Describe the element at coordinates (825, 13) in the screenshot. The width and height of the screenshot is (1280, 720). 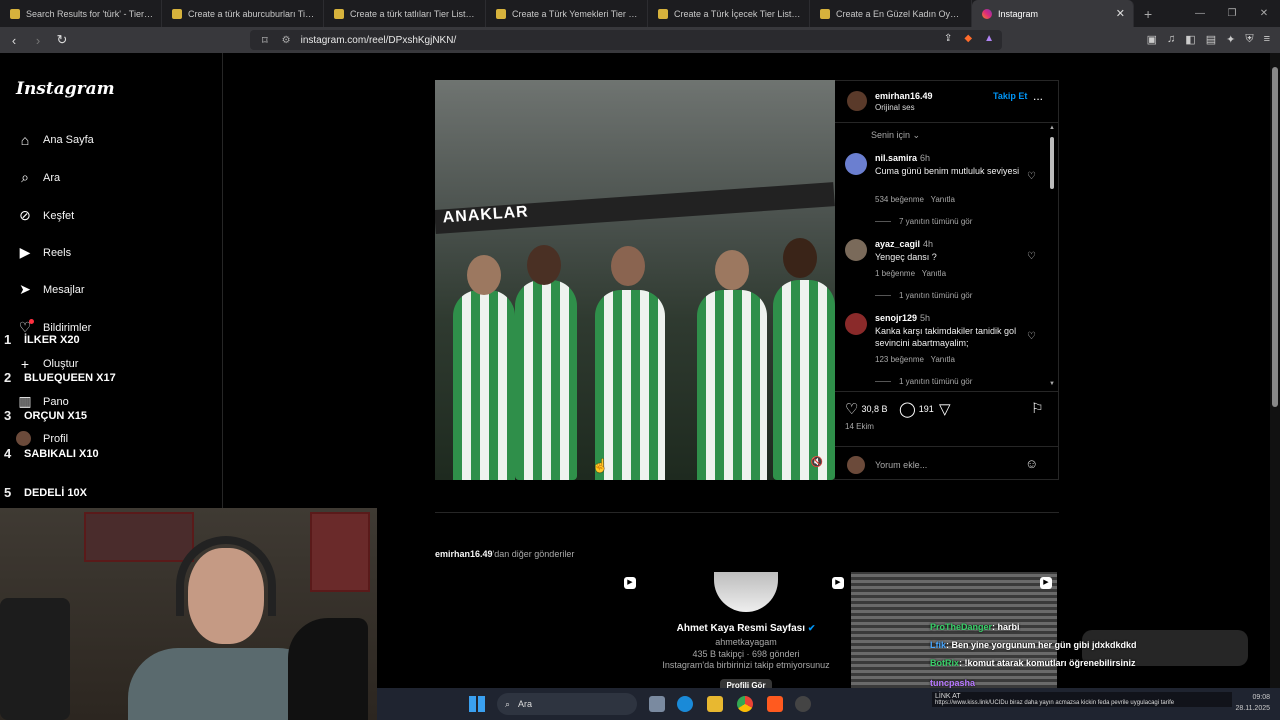
I see `tiermaker-favicon` at that location.